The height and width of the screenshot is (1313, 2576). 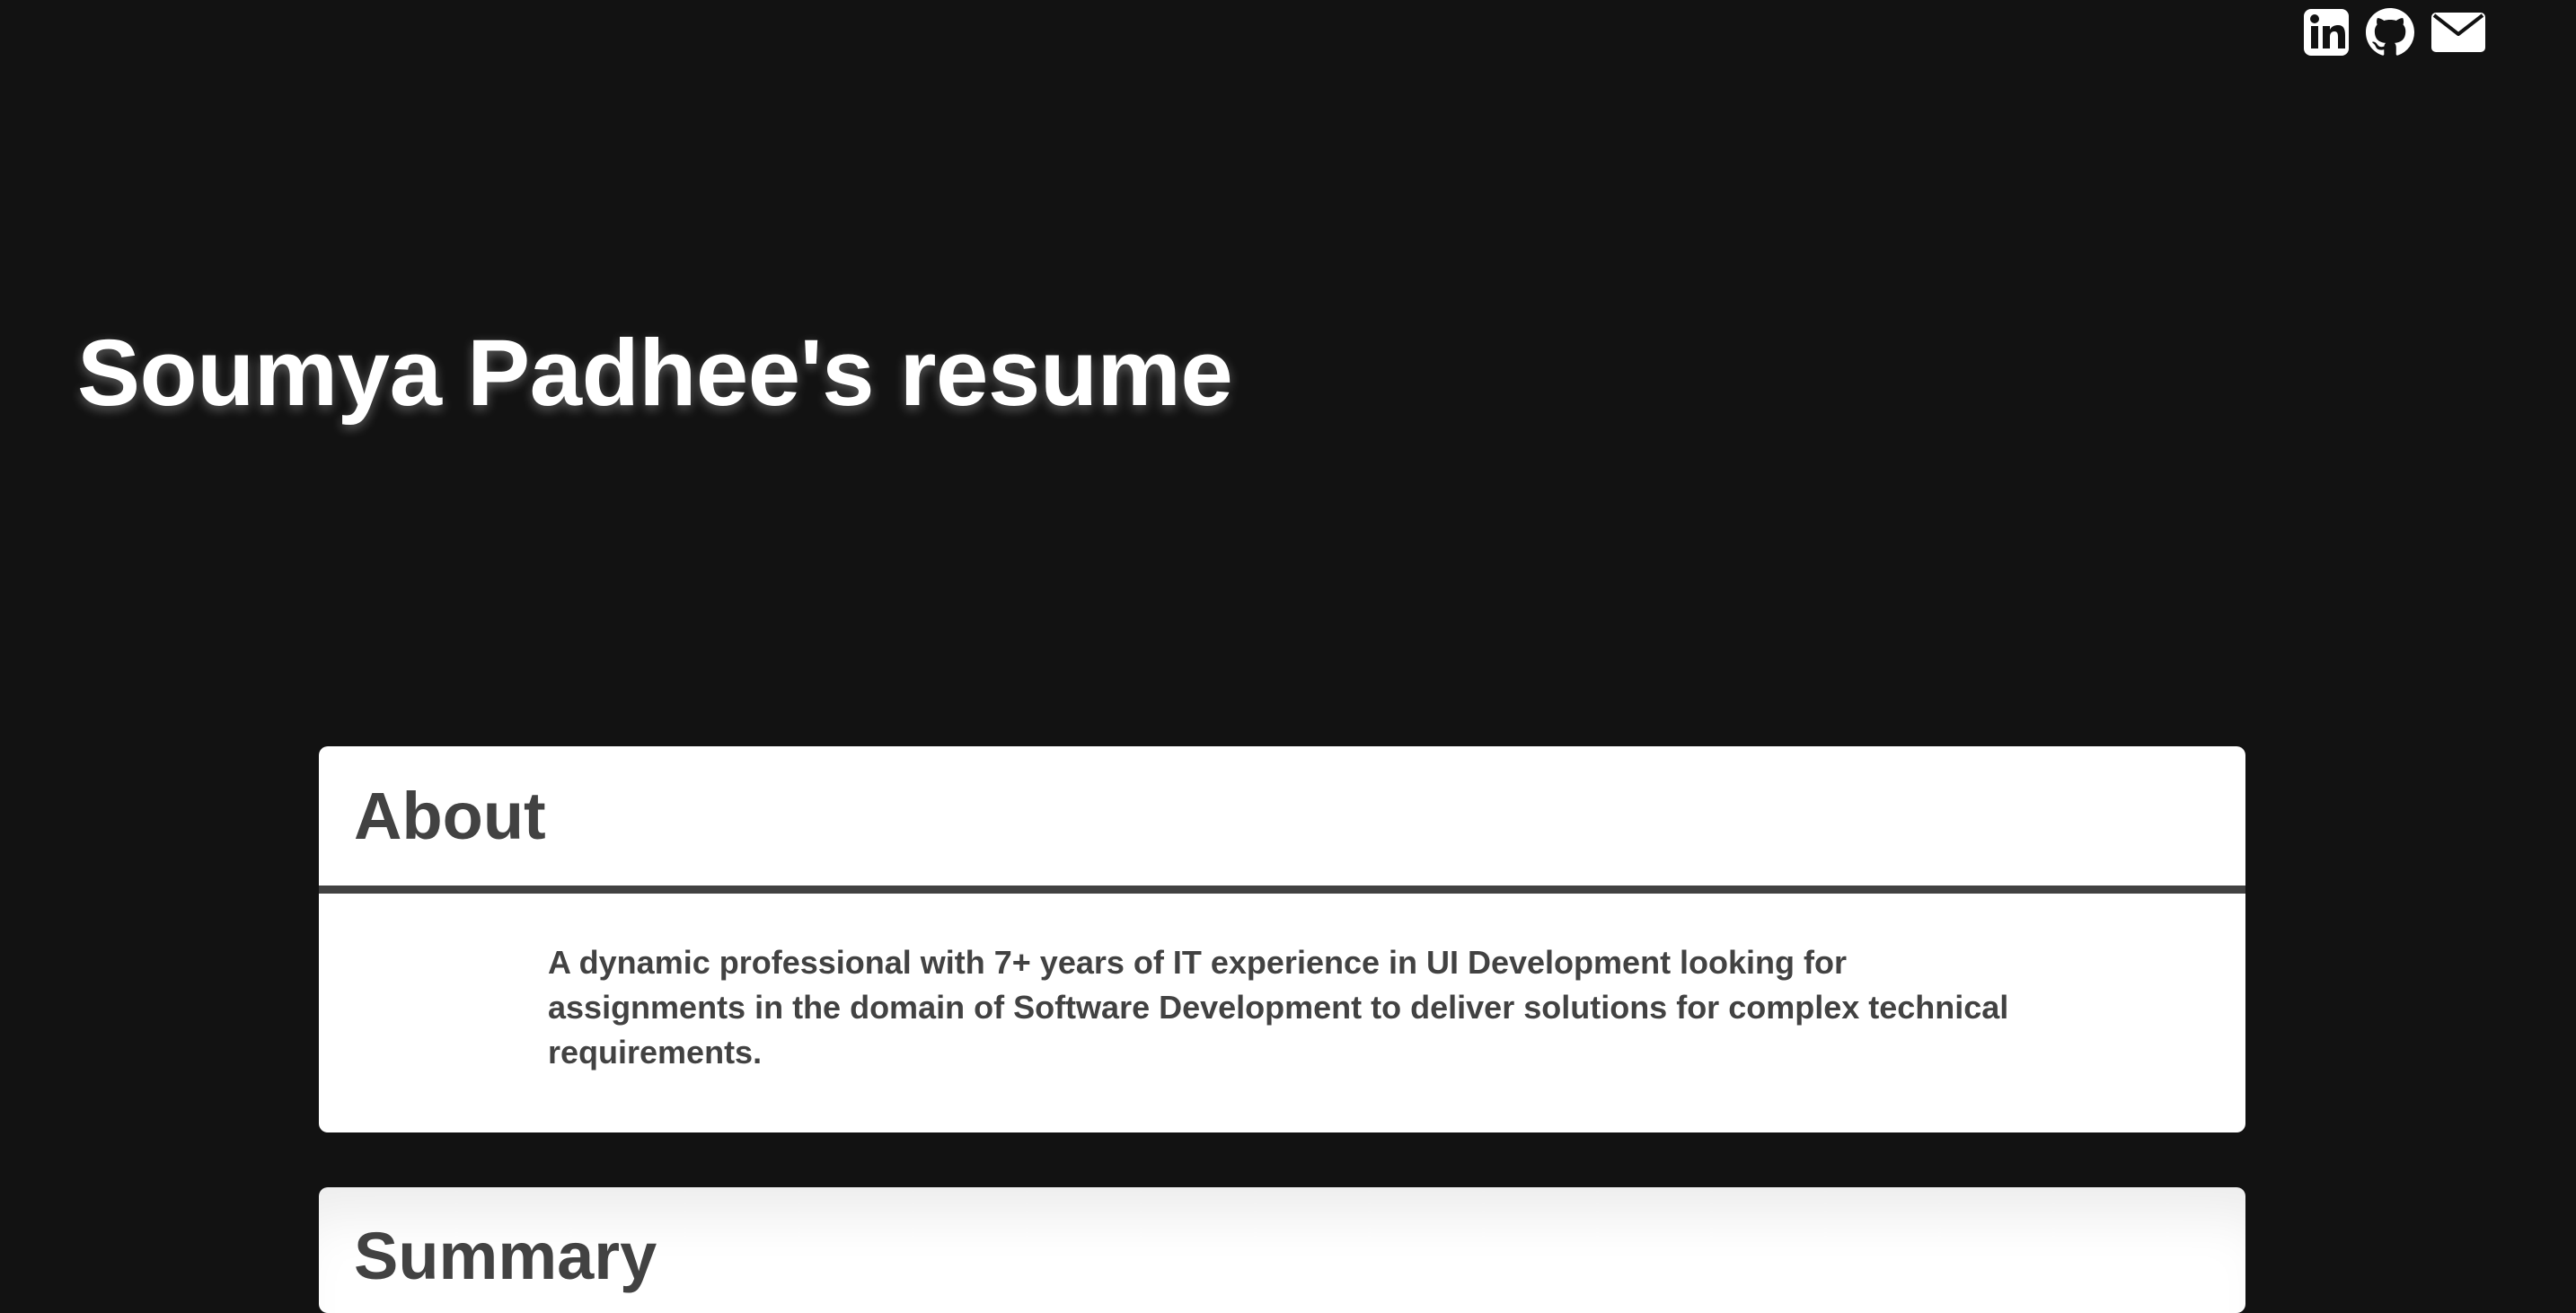 I want to click on email-icon, so click(x=2458, y=32).